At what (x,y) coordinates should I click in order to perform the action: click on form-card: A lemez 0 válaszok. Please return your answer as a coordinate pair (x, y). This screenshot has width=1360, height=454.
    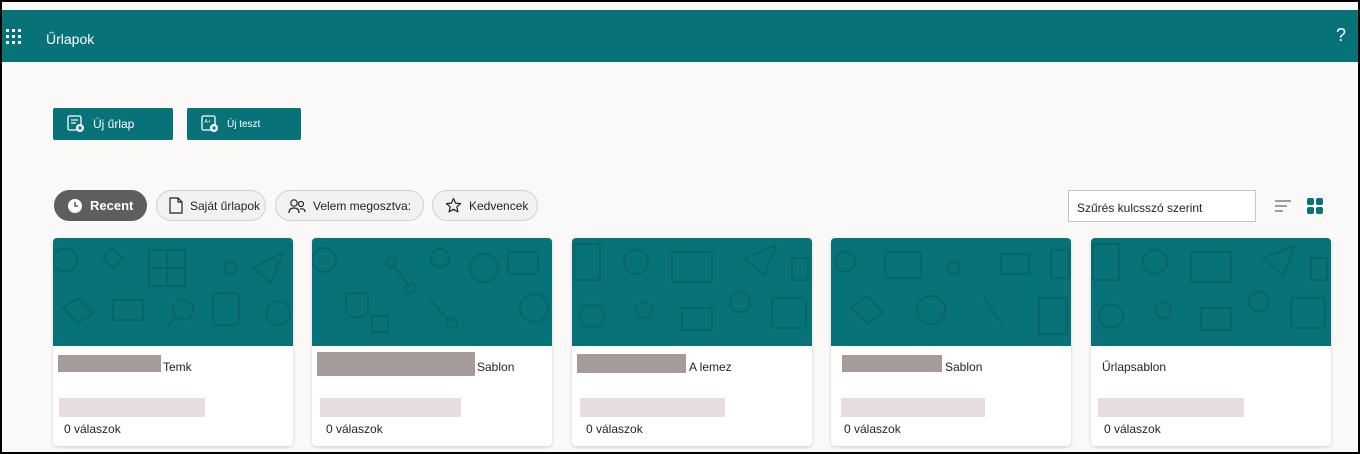
    Looking at the image, I should click on (692, 342).